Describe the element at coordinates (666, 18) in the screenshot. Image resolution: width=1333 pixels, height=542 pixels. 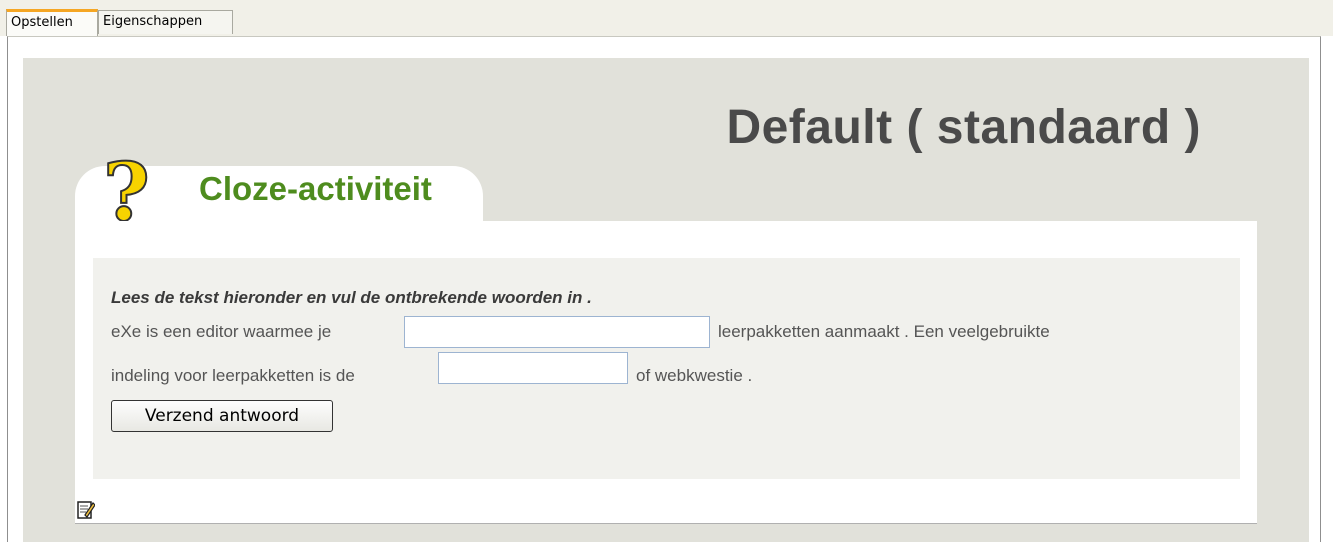
I see `tab-bar: Opstellen Eigenschappen` at that location.